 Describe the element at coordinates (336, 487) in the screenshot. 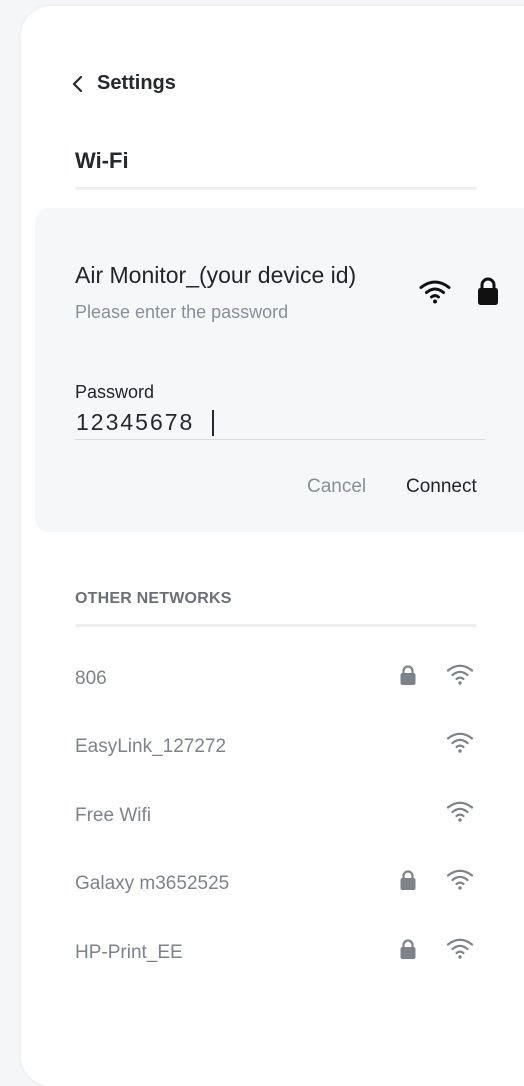

I see `cancel-button: Cancel` at that location.